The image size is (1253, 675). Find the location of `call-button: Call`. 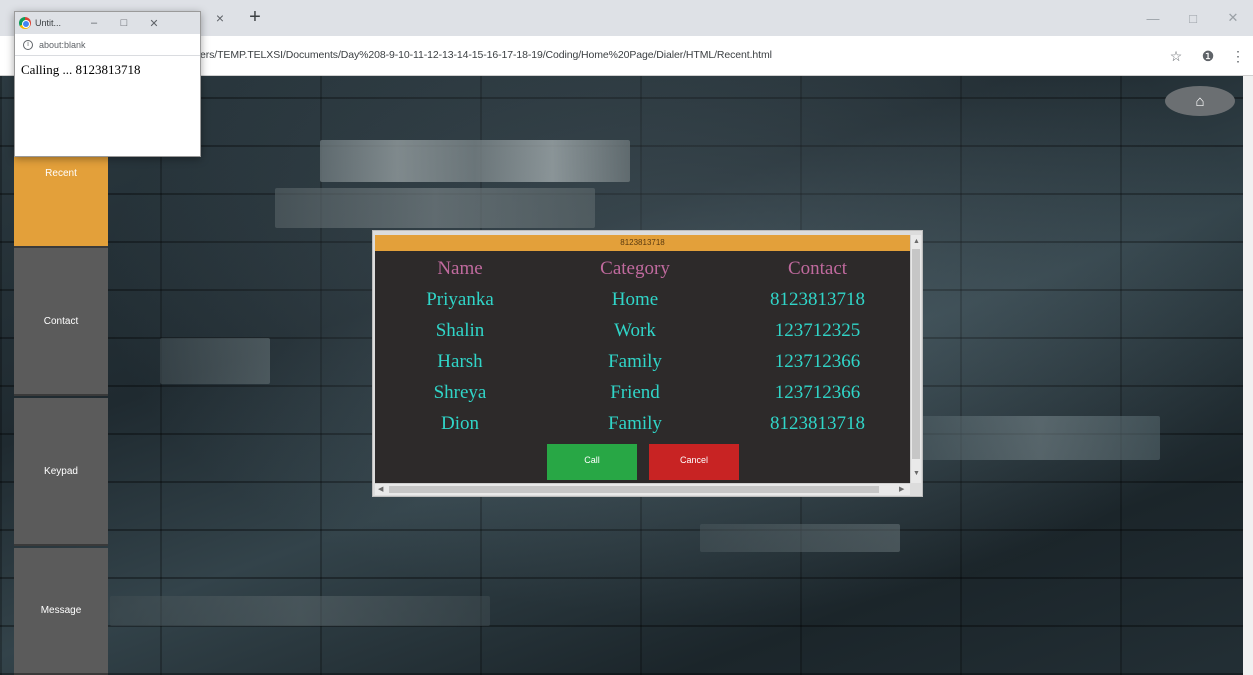

call-button: Call is located at coordinates (592, 462).